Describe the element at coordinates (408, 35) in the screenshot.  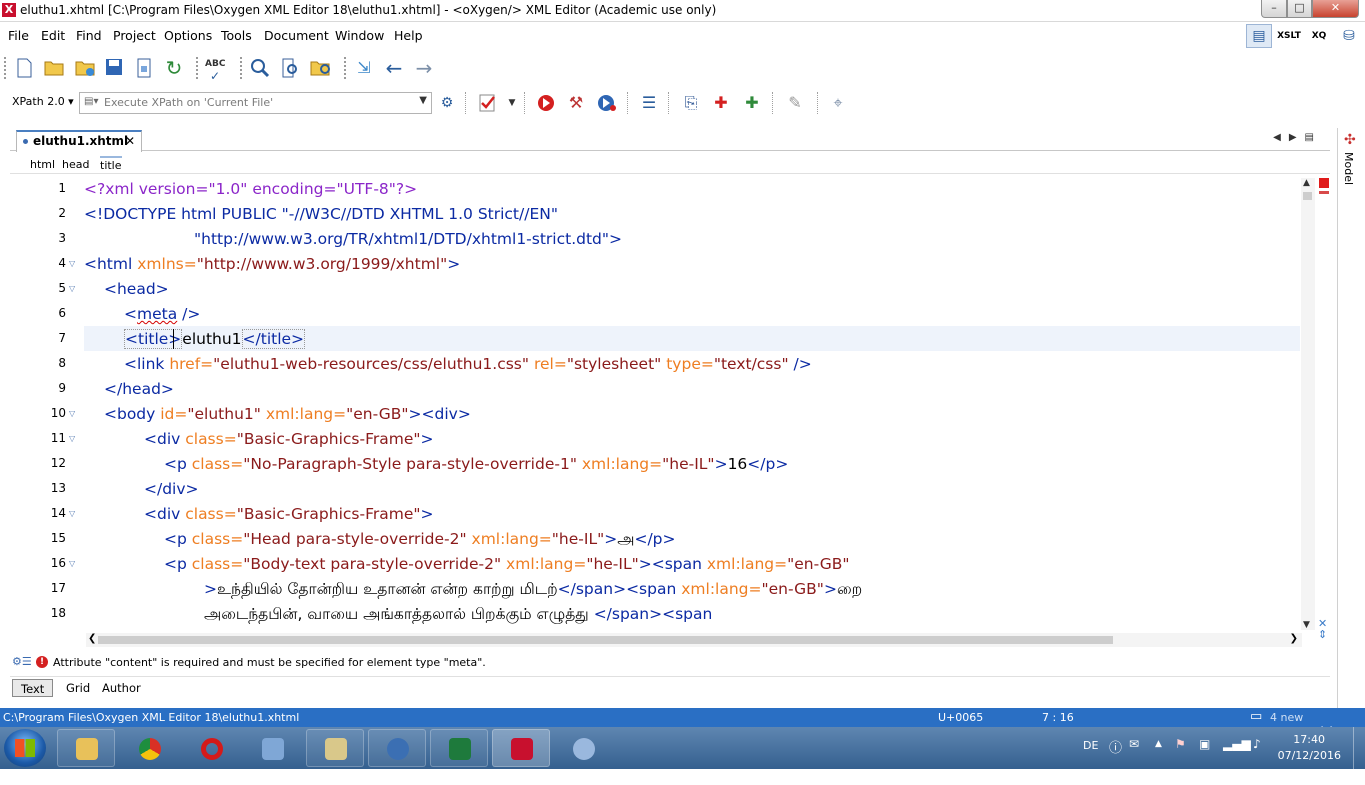
I see `menu-help: Help` at that location.